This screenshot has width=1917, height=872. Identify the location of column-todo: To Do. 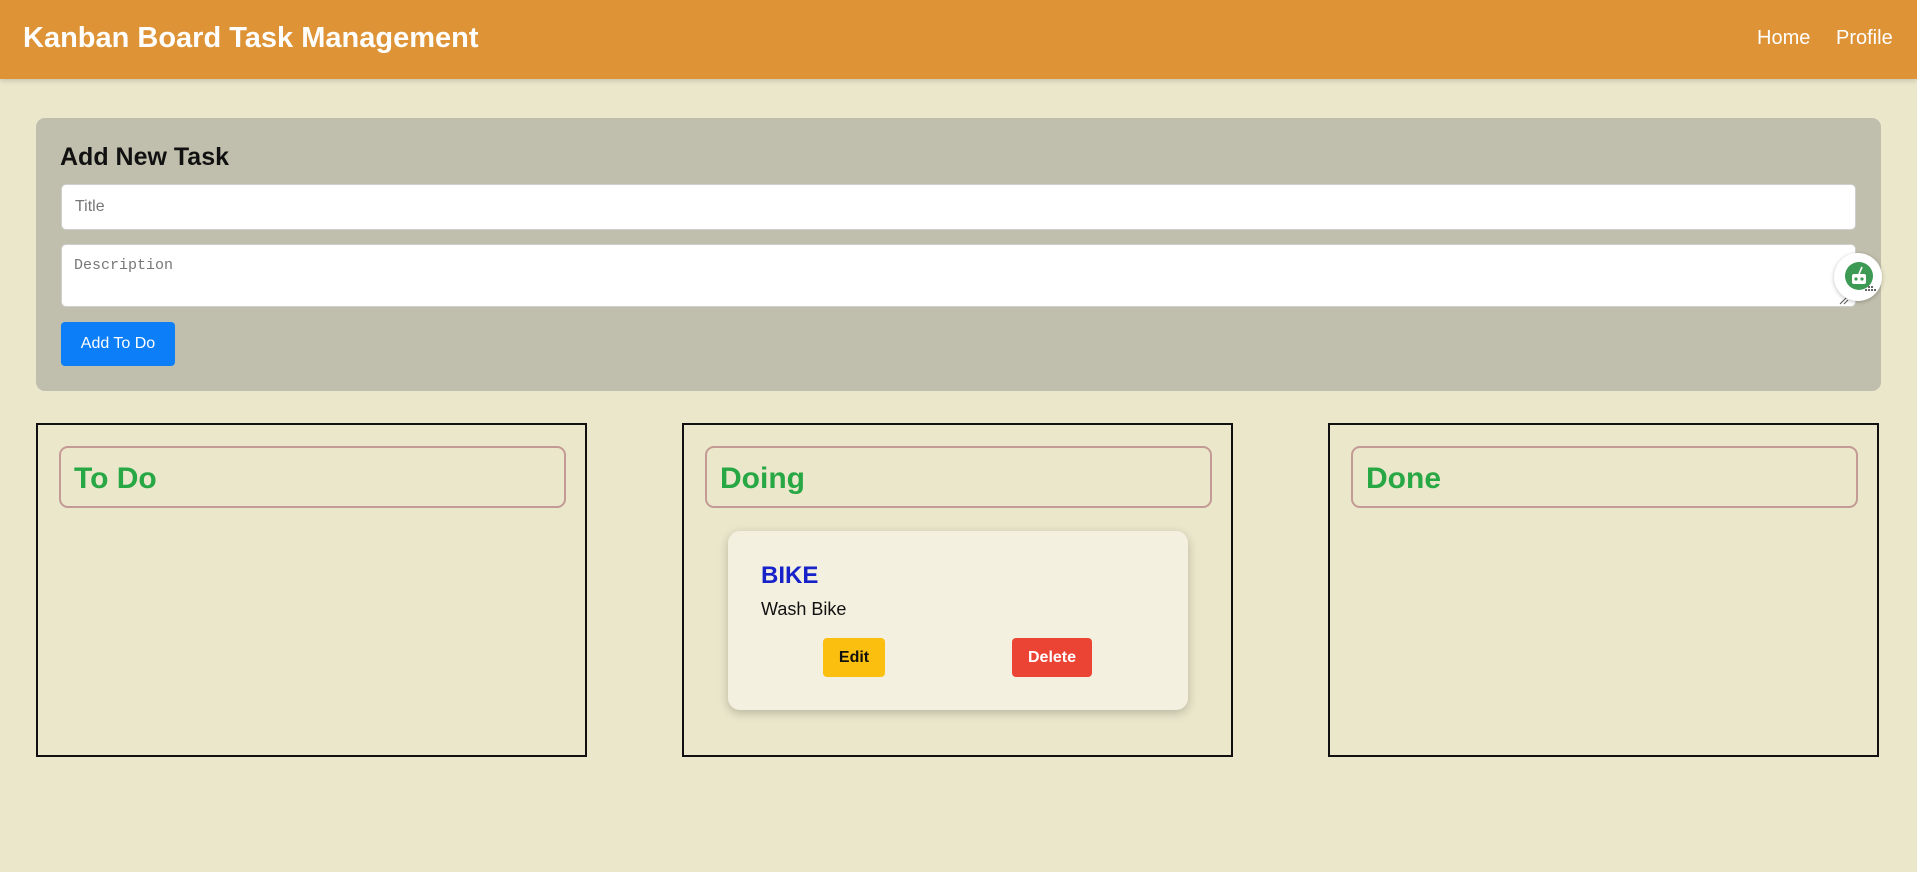
(311, 590).